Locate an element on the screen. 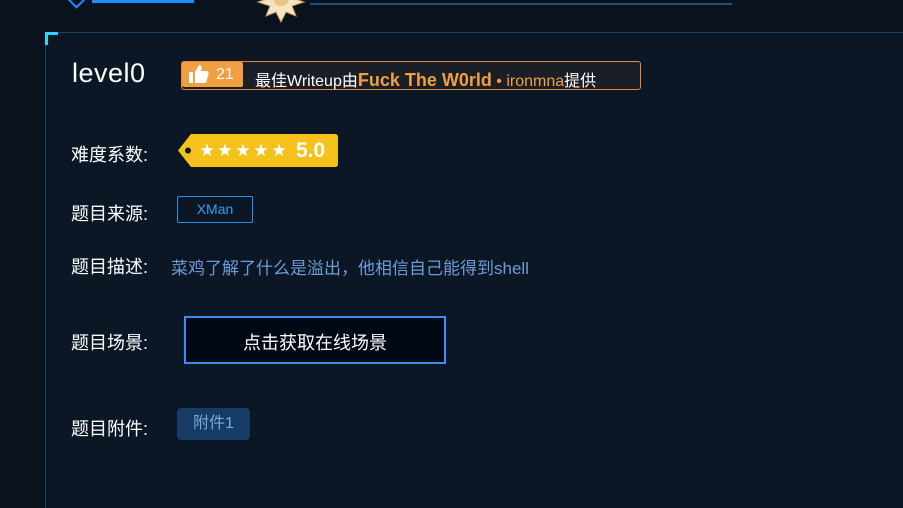 This screenshot has width=903, height=508. like-count: 21 is located at coordinates (225, 74).